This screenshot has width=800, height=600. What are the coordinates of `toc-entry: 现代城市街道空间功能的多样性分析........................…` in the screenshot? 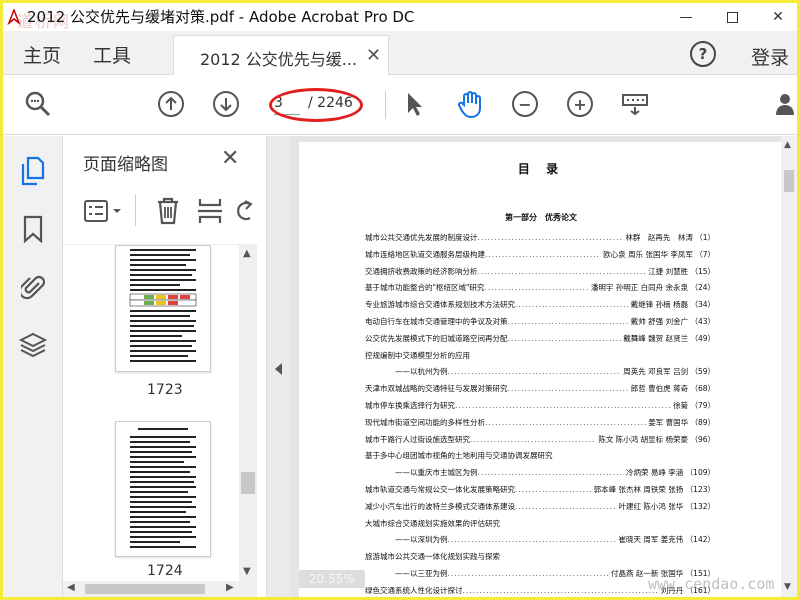 It's located at (540, 423).